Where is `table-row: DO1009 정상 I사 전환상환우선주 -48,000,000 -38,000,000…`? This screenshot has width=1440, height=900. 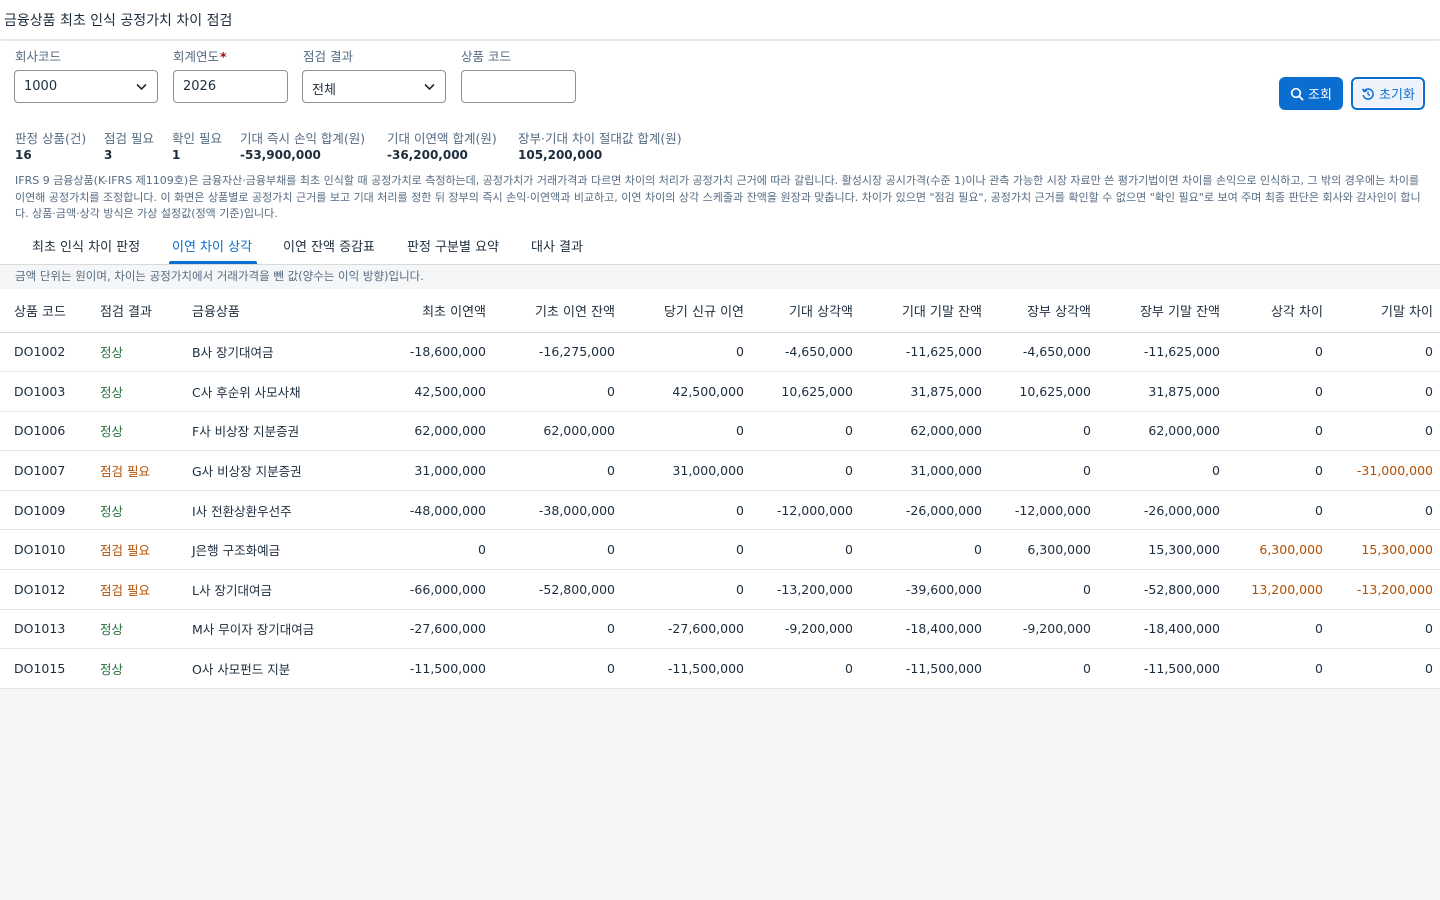
table-row: DO1009 정상 I사 전환상환우선주 -48,000,000 -38,000,000… is located at coordinates (720, 510).